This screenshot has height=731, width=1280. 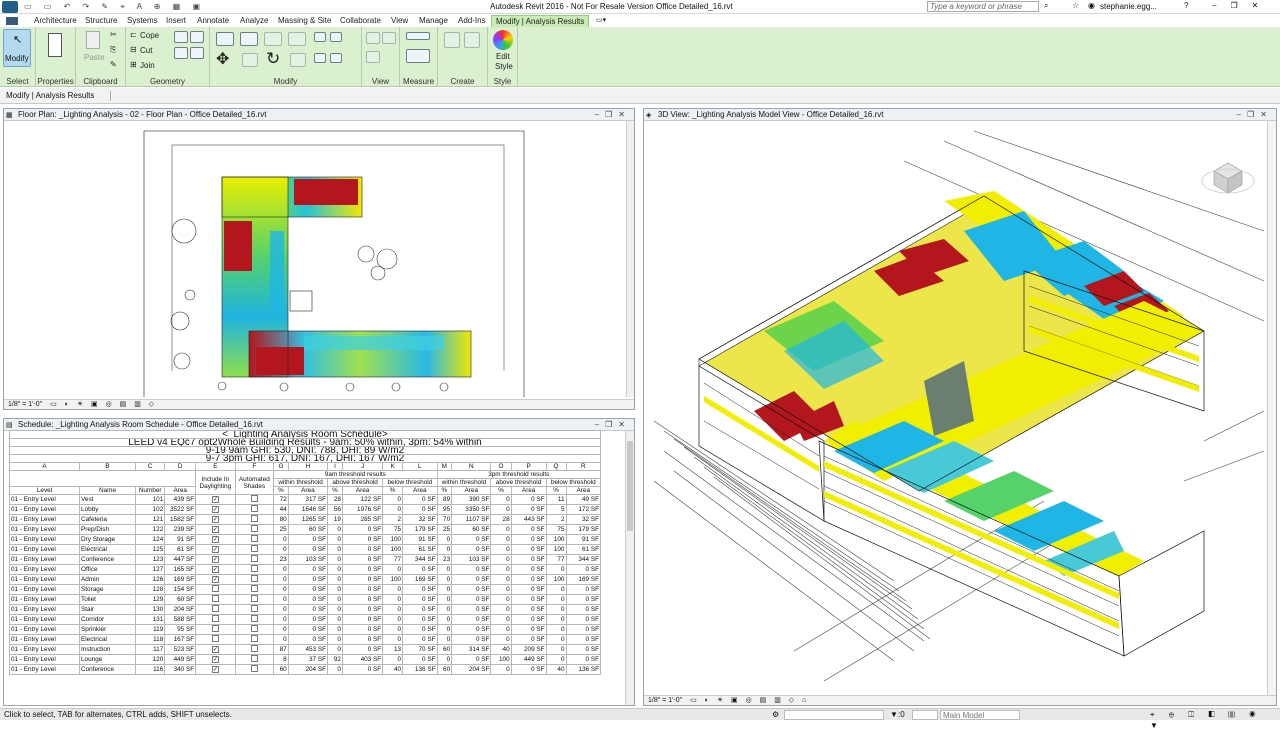 I want to click on edit-style-line1: Edit, so click(x=503, y=56).